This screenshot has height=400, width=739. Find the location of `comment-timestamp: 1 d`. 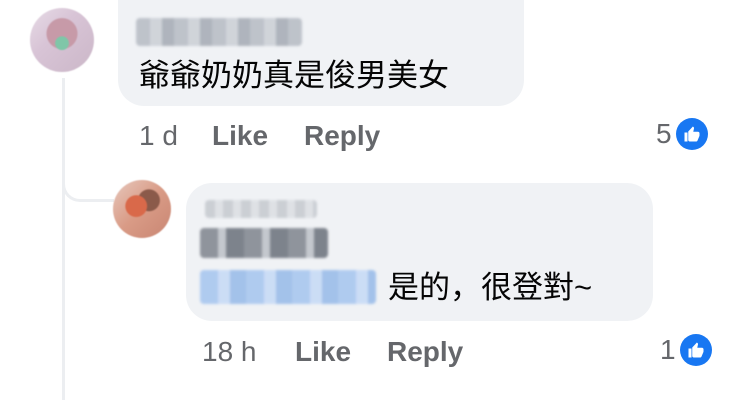

comment-timestamp: 1 d is located at coordinates (158, 136).